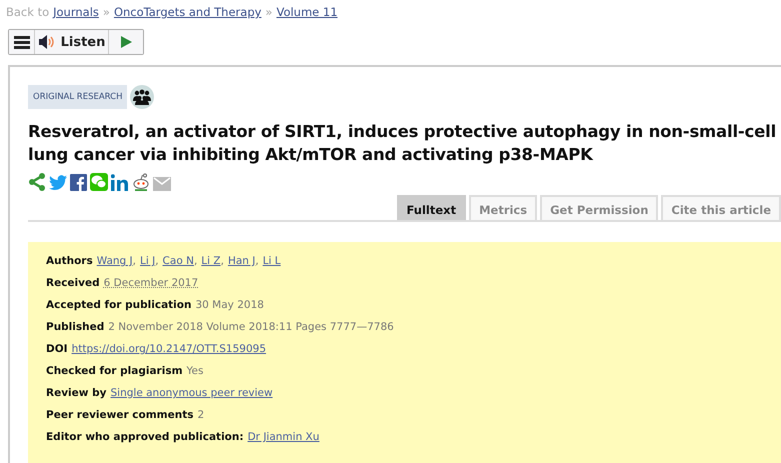 This screenshot has width=781, height=463. I want to click on menu-icon, so click(22, 42).